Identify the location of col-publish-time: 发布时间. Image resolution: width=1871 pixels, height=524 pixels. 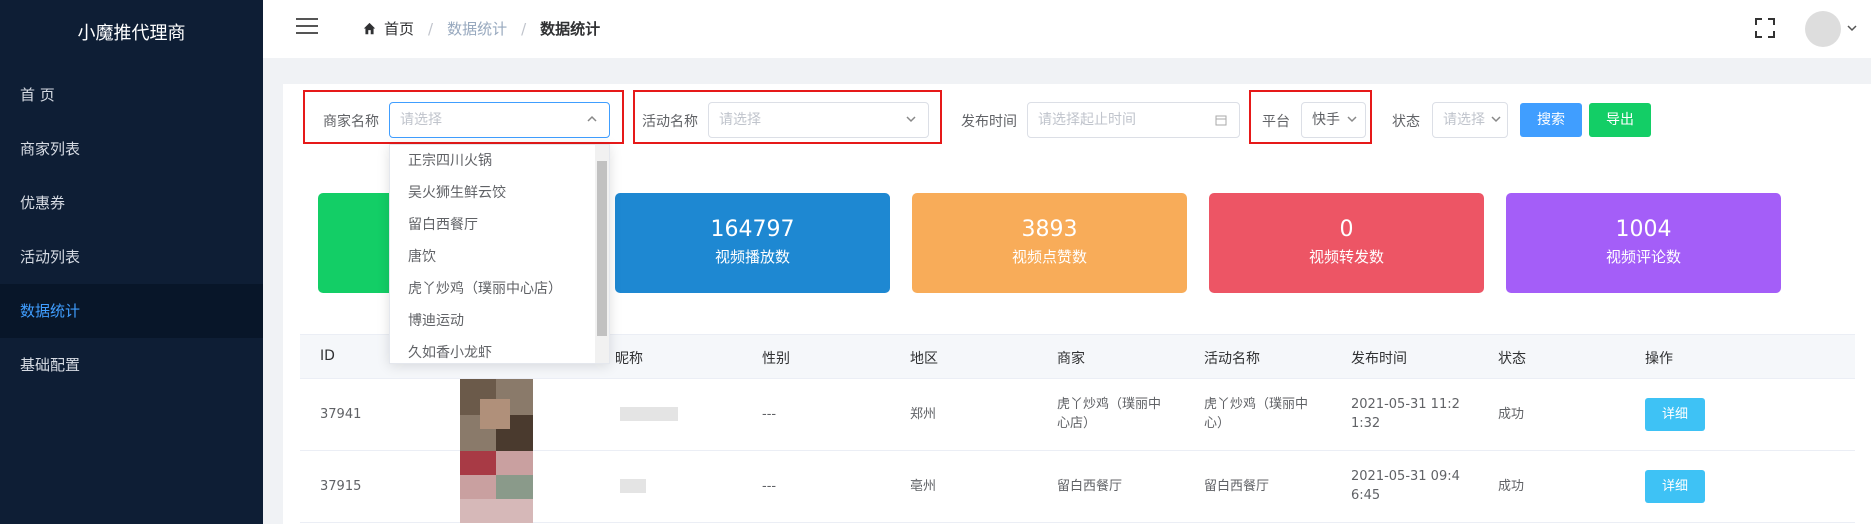
(1379, 359).